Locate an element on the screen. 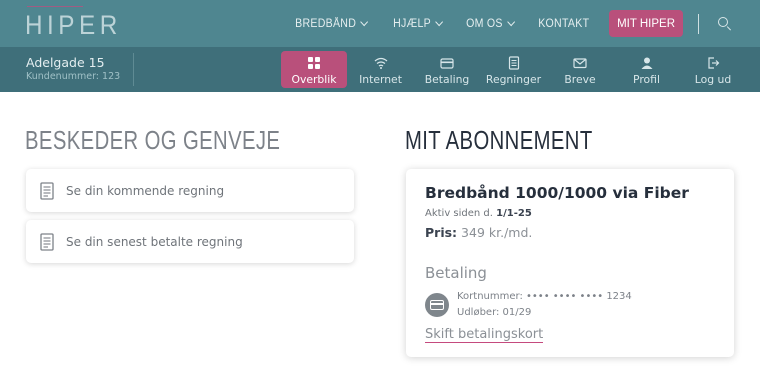 The image size is (760, 383). menu-item-label: KONTAKT is located at coordinates (563, 23).